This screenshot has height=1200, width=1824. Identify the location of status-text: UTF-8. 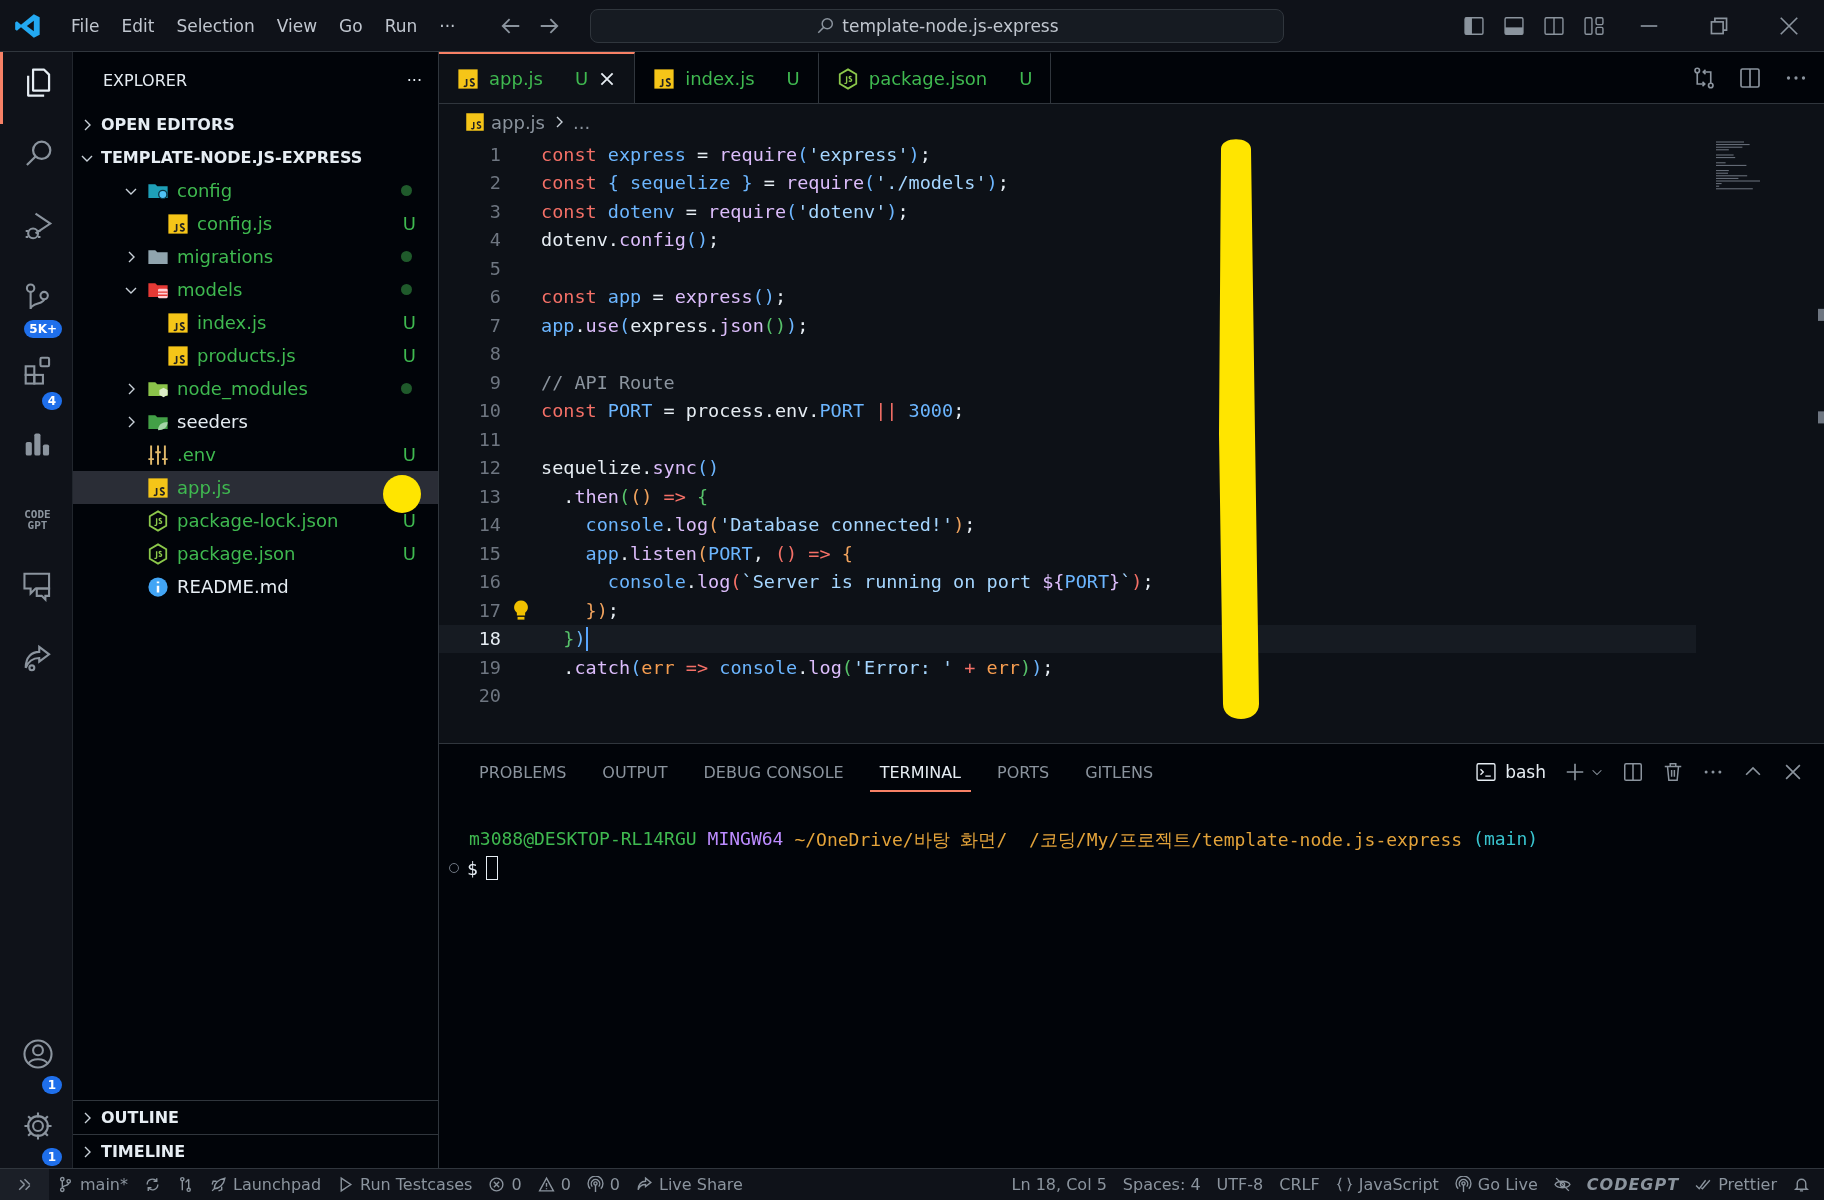
(1240, 1184).